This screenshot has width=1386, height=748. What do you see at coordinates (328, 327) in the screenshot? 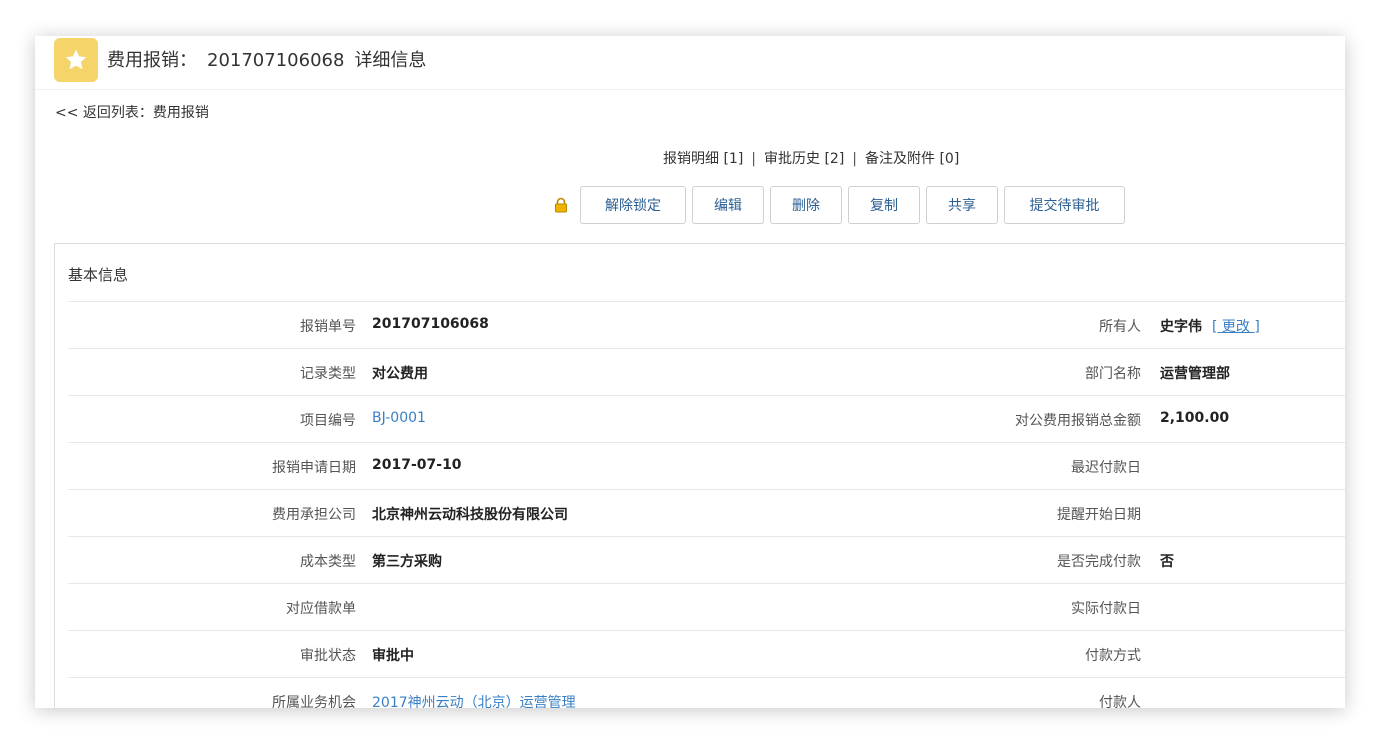
I see `field-label: 报销单号` at bounding box center [328, 327].